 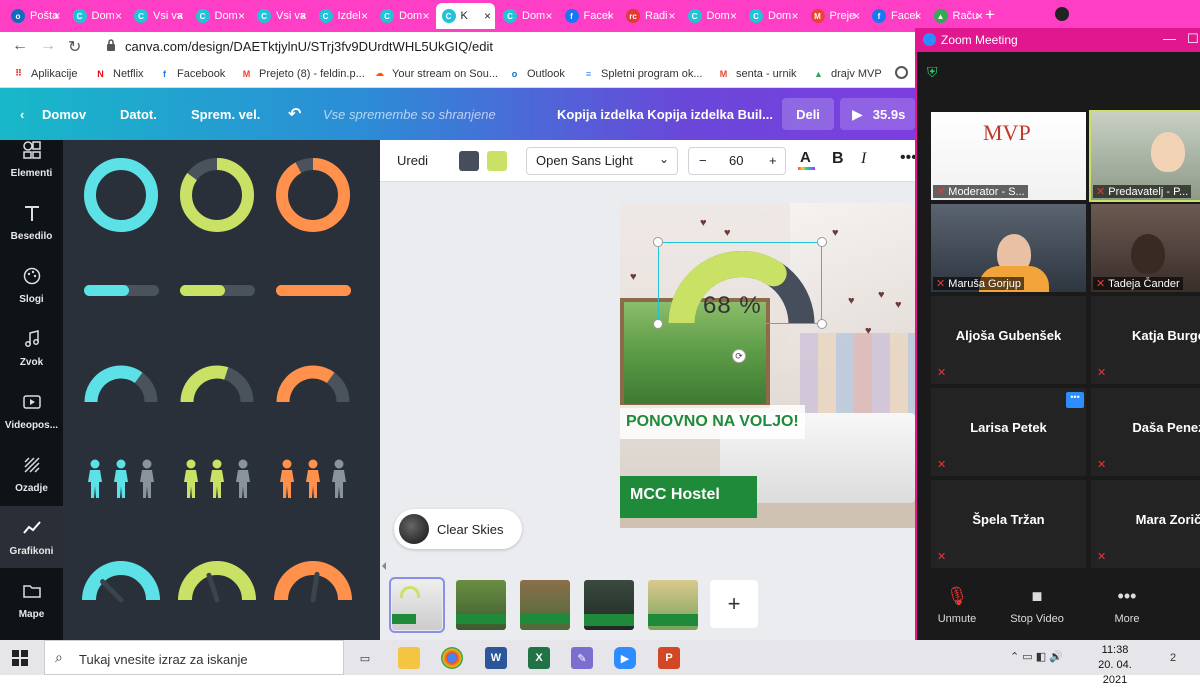 What do you see at coordinates (365, 658) in the screenshot?
I see `task-view-icon: ▭` at bounding box center [365, 658].